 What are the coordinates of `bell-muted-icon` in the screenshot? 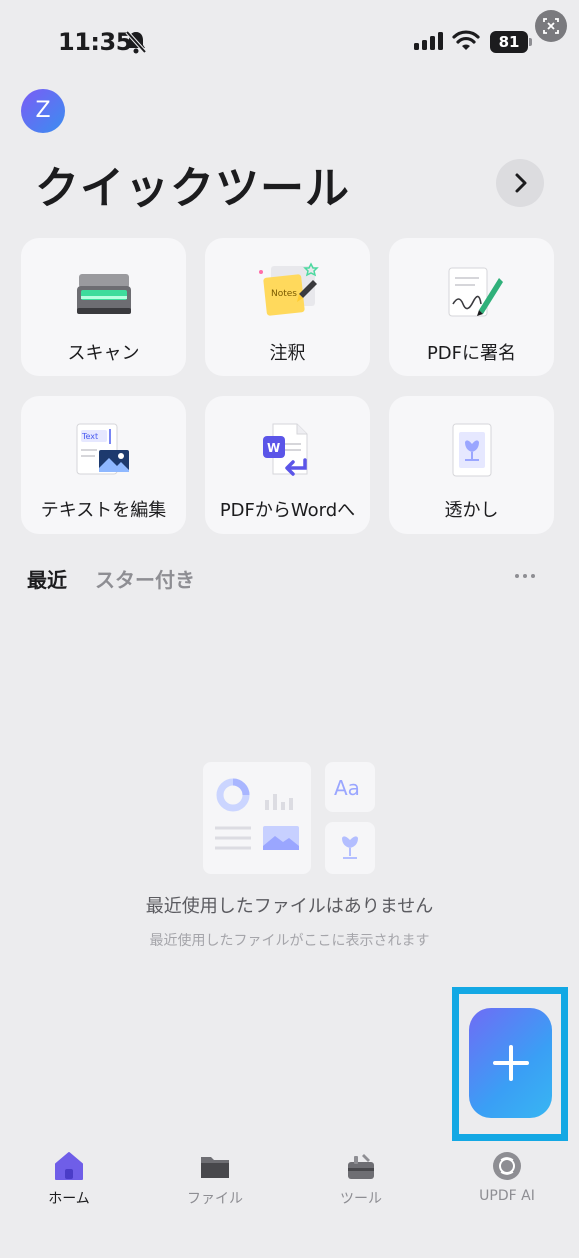 It's located at (136, 42).